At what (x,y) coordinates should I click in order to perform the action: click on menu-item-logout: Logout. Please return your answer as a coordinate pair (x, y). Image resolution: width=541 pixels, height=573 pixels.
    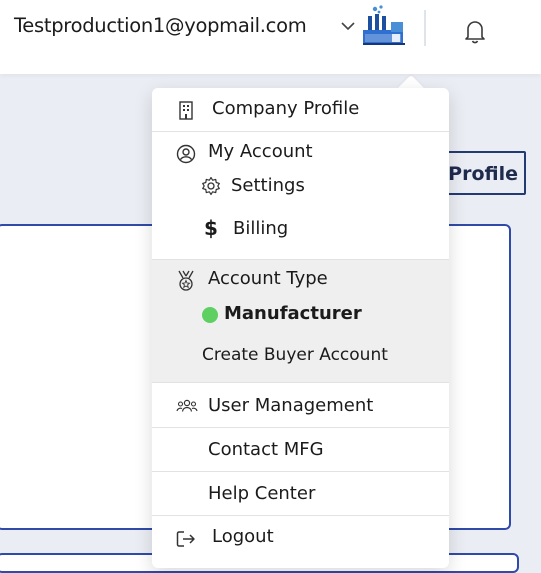
    Looking at the image, I should click on (300, 537).